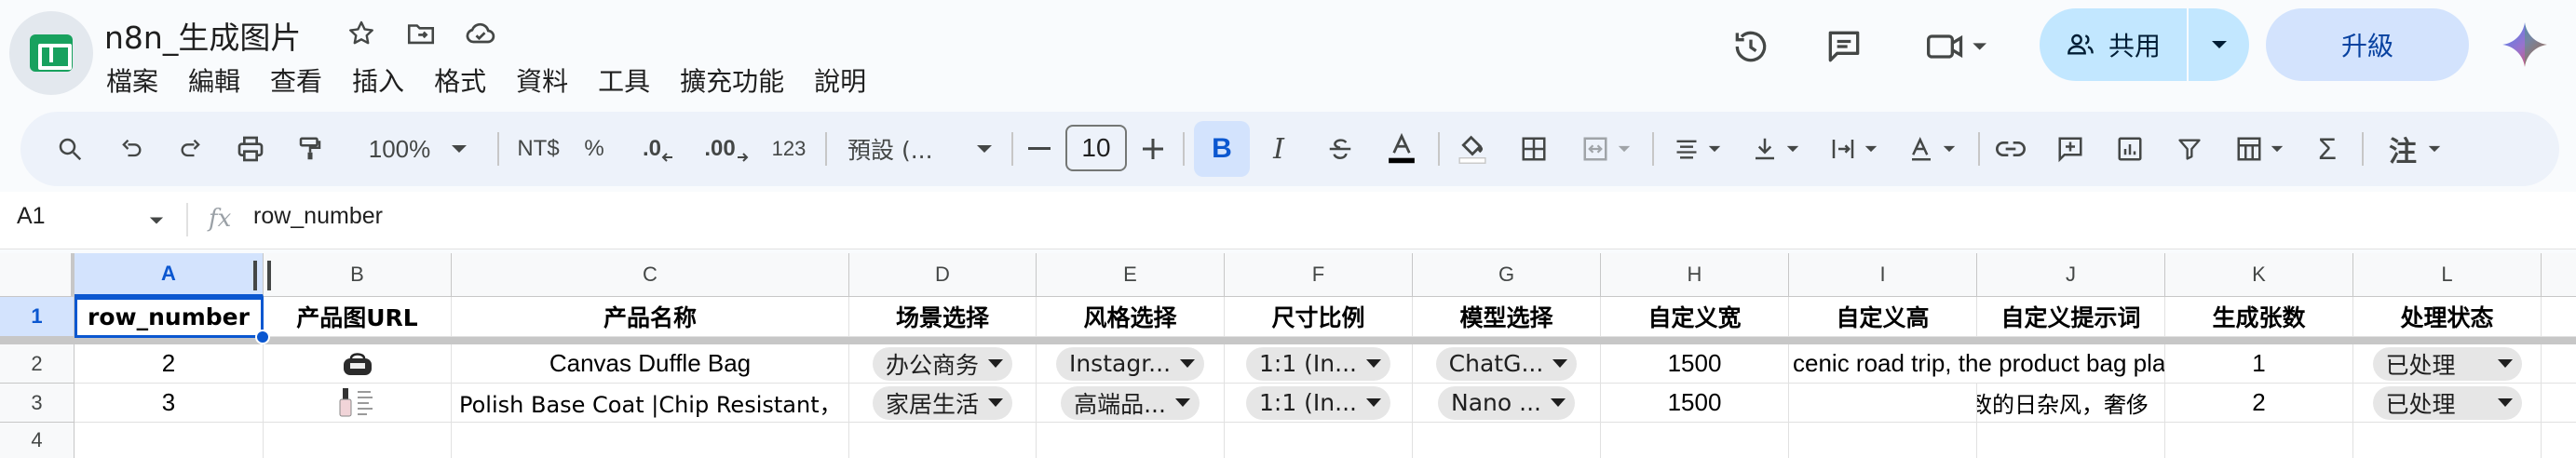 This screenshot has width=2576, height=458. I want to click on format-currency-button: NT$, so click(538, 149).